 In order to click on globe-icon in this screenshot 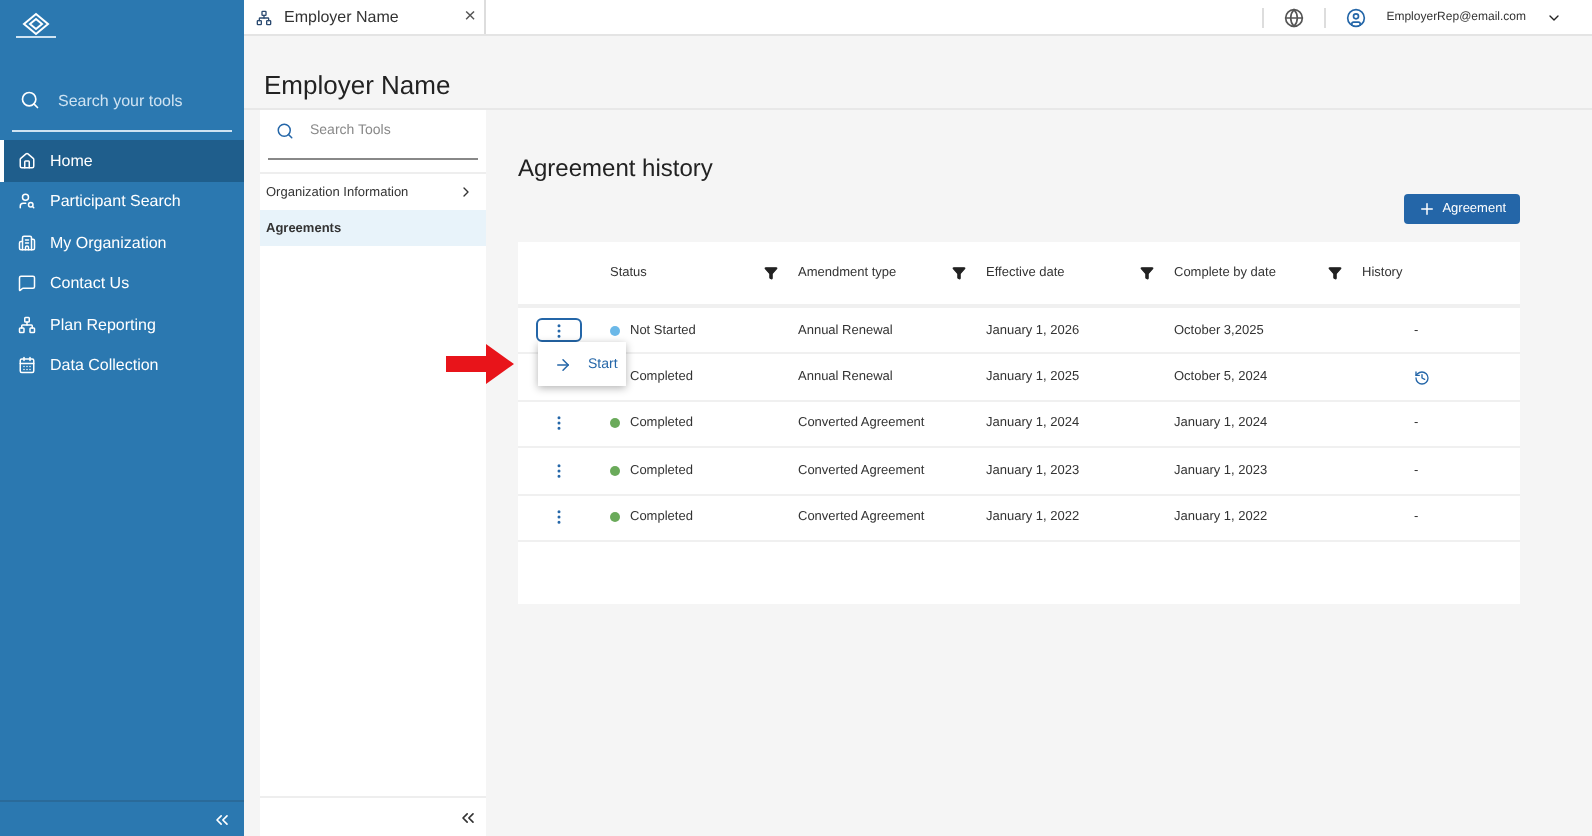, I will do `click(1294, 17)`.